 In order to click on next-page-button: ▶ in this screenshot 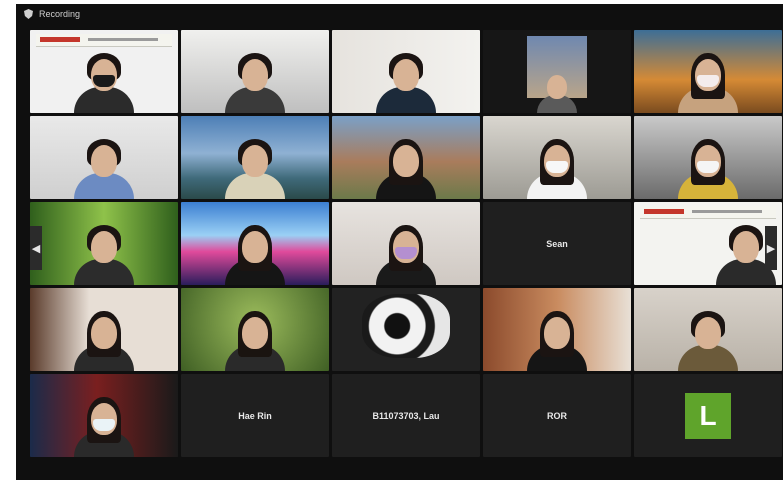, I will do `click(771, 248)`.